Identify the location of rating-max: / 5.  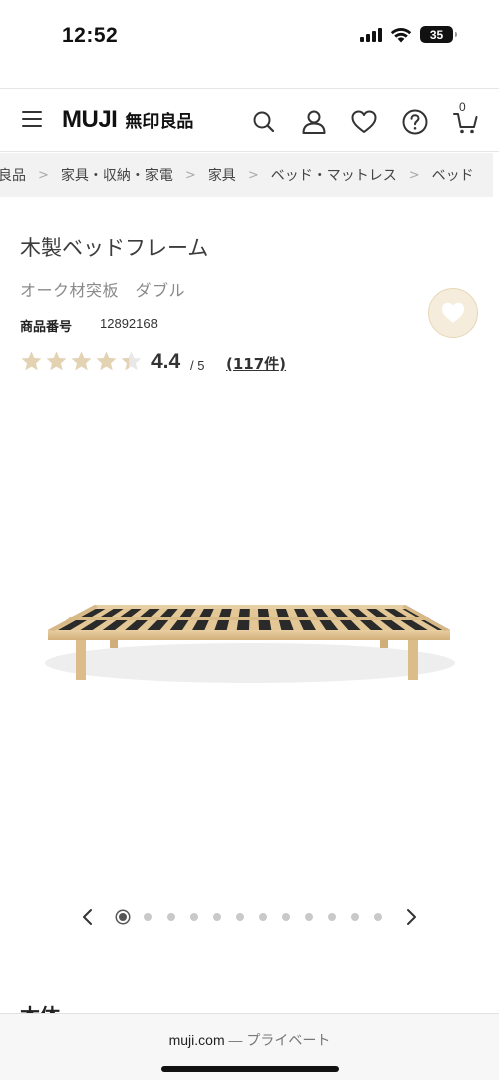
(197, 365).